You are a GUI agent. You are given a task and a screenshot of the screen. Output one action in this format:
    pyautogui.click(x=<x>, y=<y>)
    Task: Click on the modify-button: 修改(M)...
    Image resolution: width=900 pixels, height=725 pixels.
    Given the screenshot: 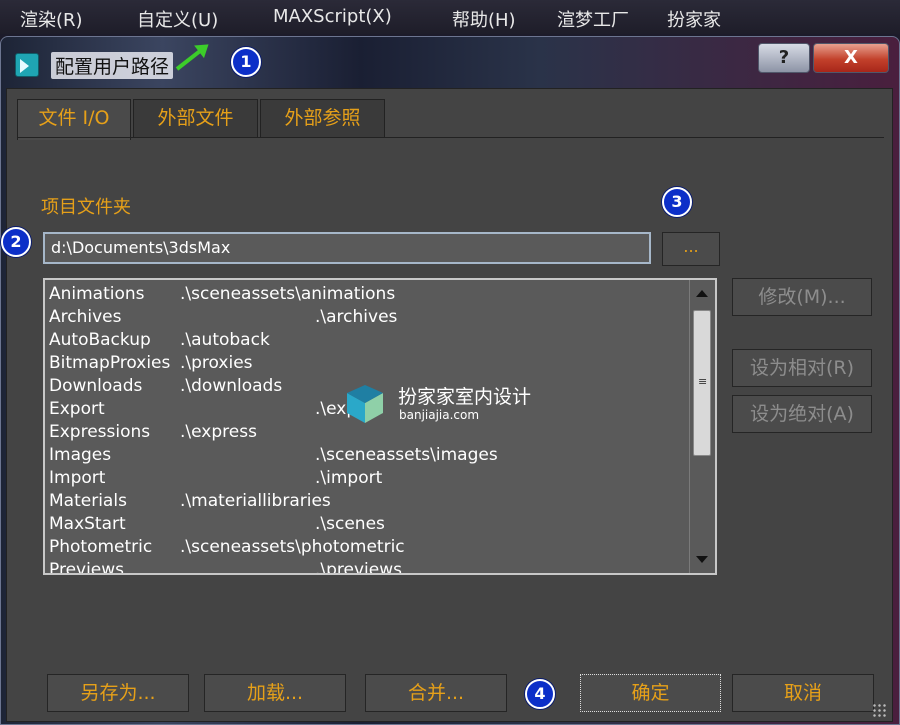 What is the action you would take?
    pyautogui.click(x=802, y=297)
    